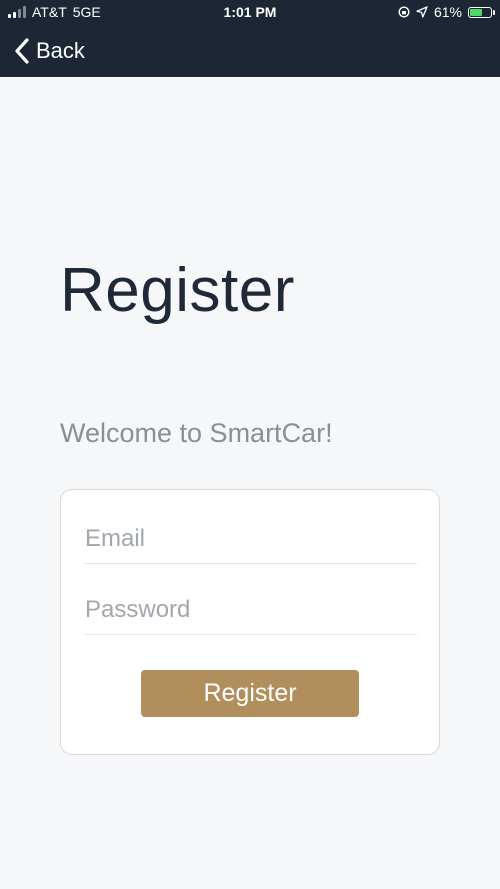 The image size is (500, 889). Describe the element at coordinates (177, 290) in the screenshot. I see `page-title: Register` at that location.